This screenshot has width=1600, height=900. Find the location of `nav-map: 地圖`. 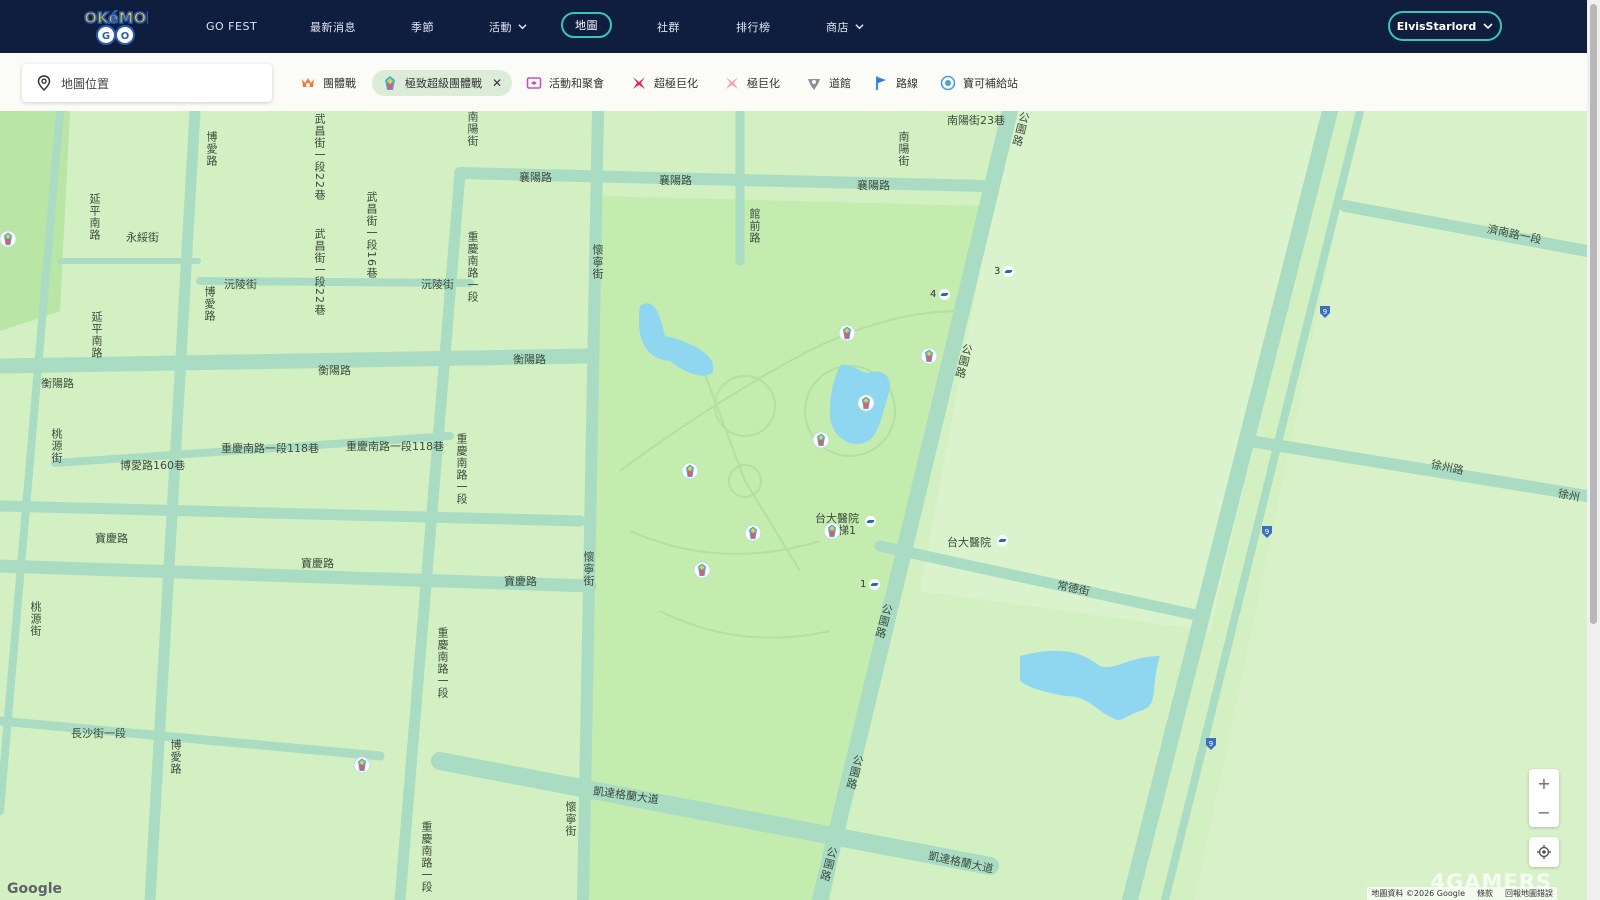

nav-map: 地圖 is located at coordinates (586, 25).